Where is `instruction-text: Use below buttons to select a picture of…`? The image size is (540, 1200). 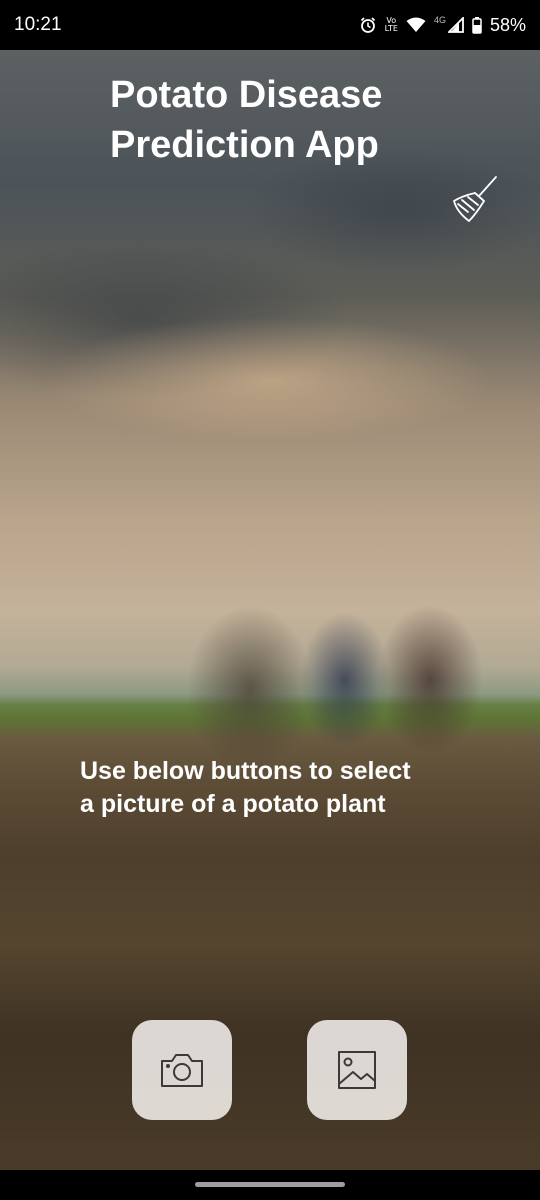
instruction-text: Use below buttons to select a picture of… is located at coordinates (280, 788).